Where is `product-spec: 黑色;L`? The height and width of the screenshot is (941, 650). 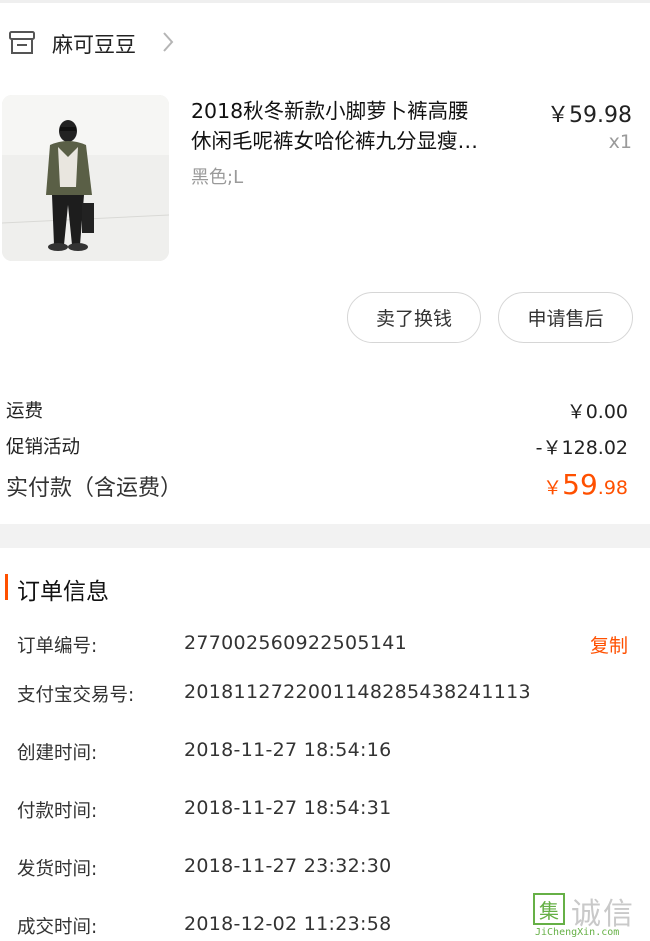 product-spec: 黑色;L is located at coordinates (217, 177).